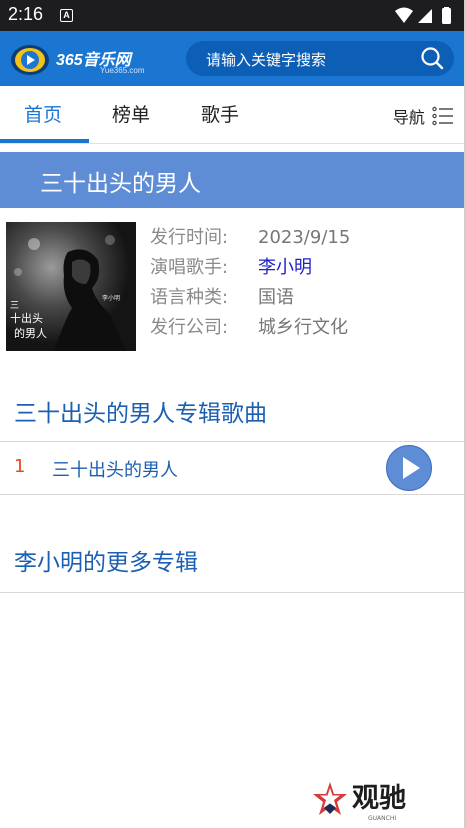 Image resolution: width=466 pixels, height=828 pixels. Describe the element at coordinates (30, 333) in the screenshot. I see `cover-text-line3: 的男人` at that location.